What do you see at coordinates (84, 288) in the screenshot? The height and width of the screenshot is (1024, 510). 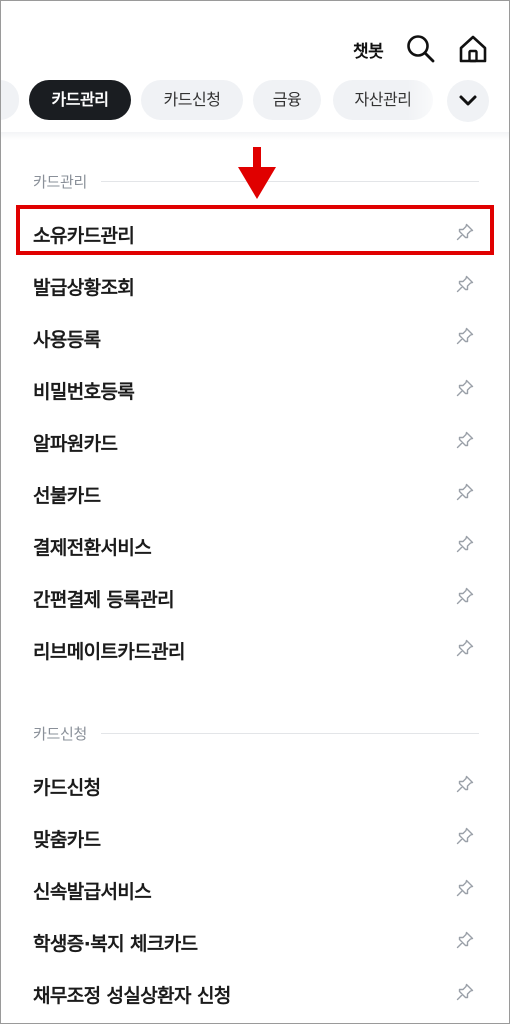 I see `menu-item-label: 발급상황조회` at bounding box center [84, 288].